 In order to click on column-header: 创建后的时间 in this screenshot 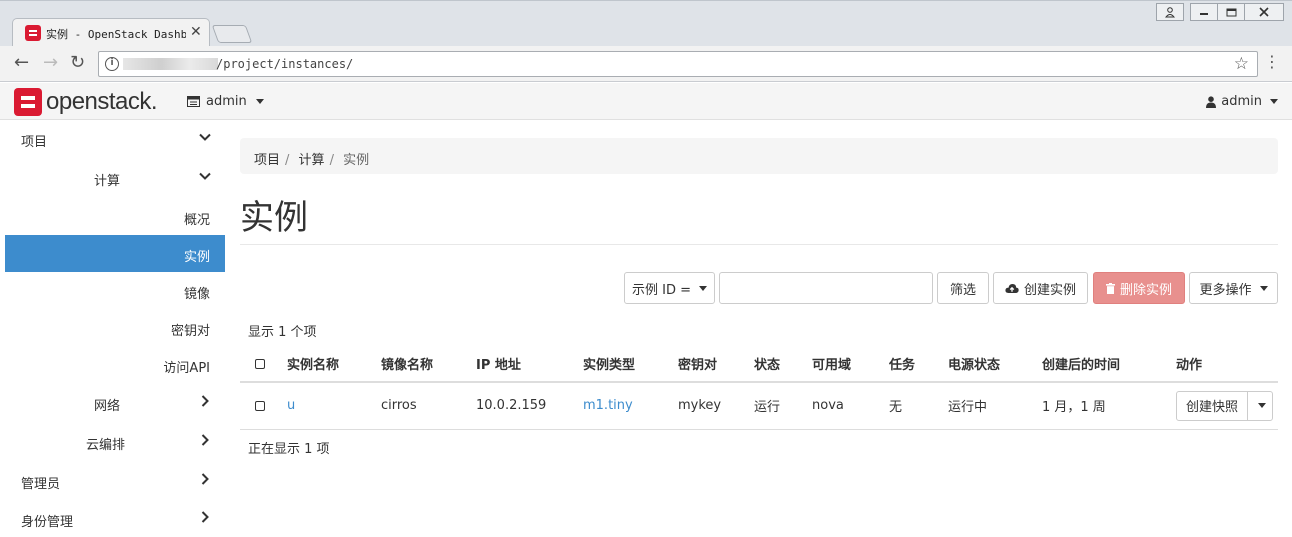, I will do `click(1109, 364)`.